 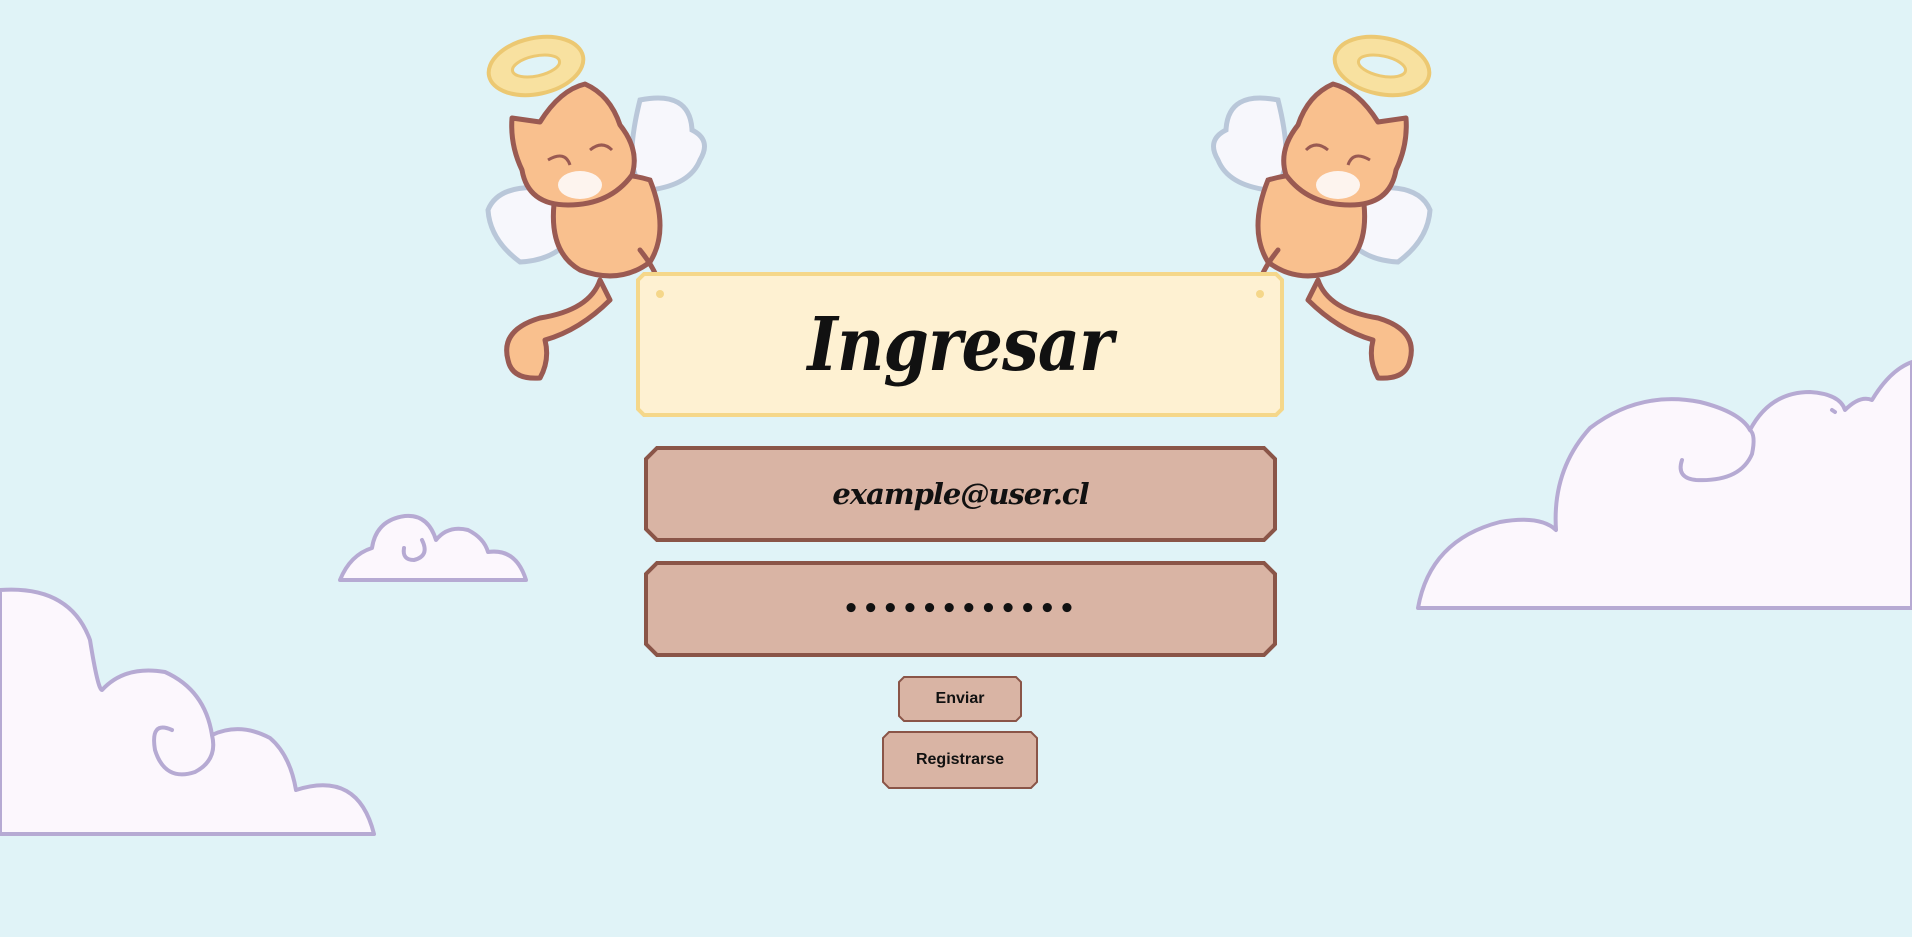 I want to click on submit-button: Enviar, so click(x=960, y=699).